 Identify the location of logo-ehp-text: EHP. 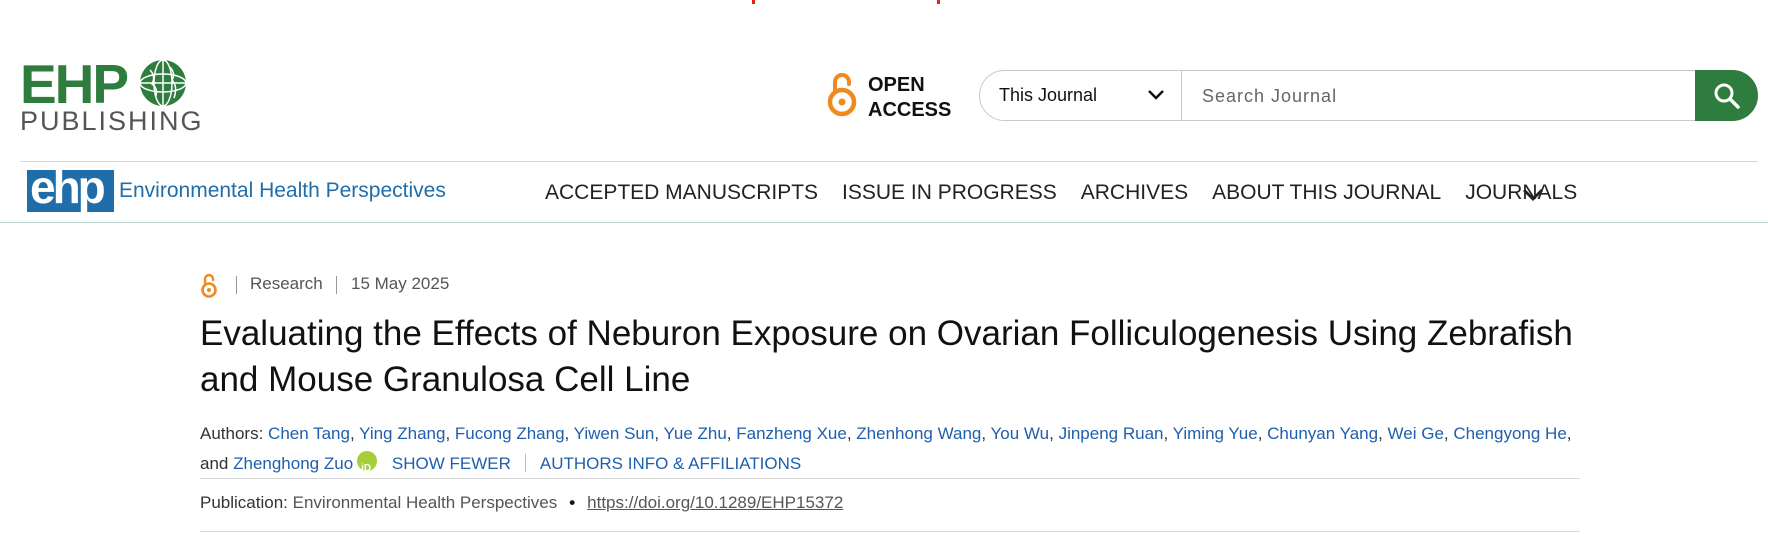
(74, 84).